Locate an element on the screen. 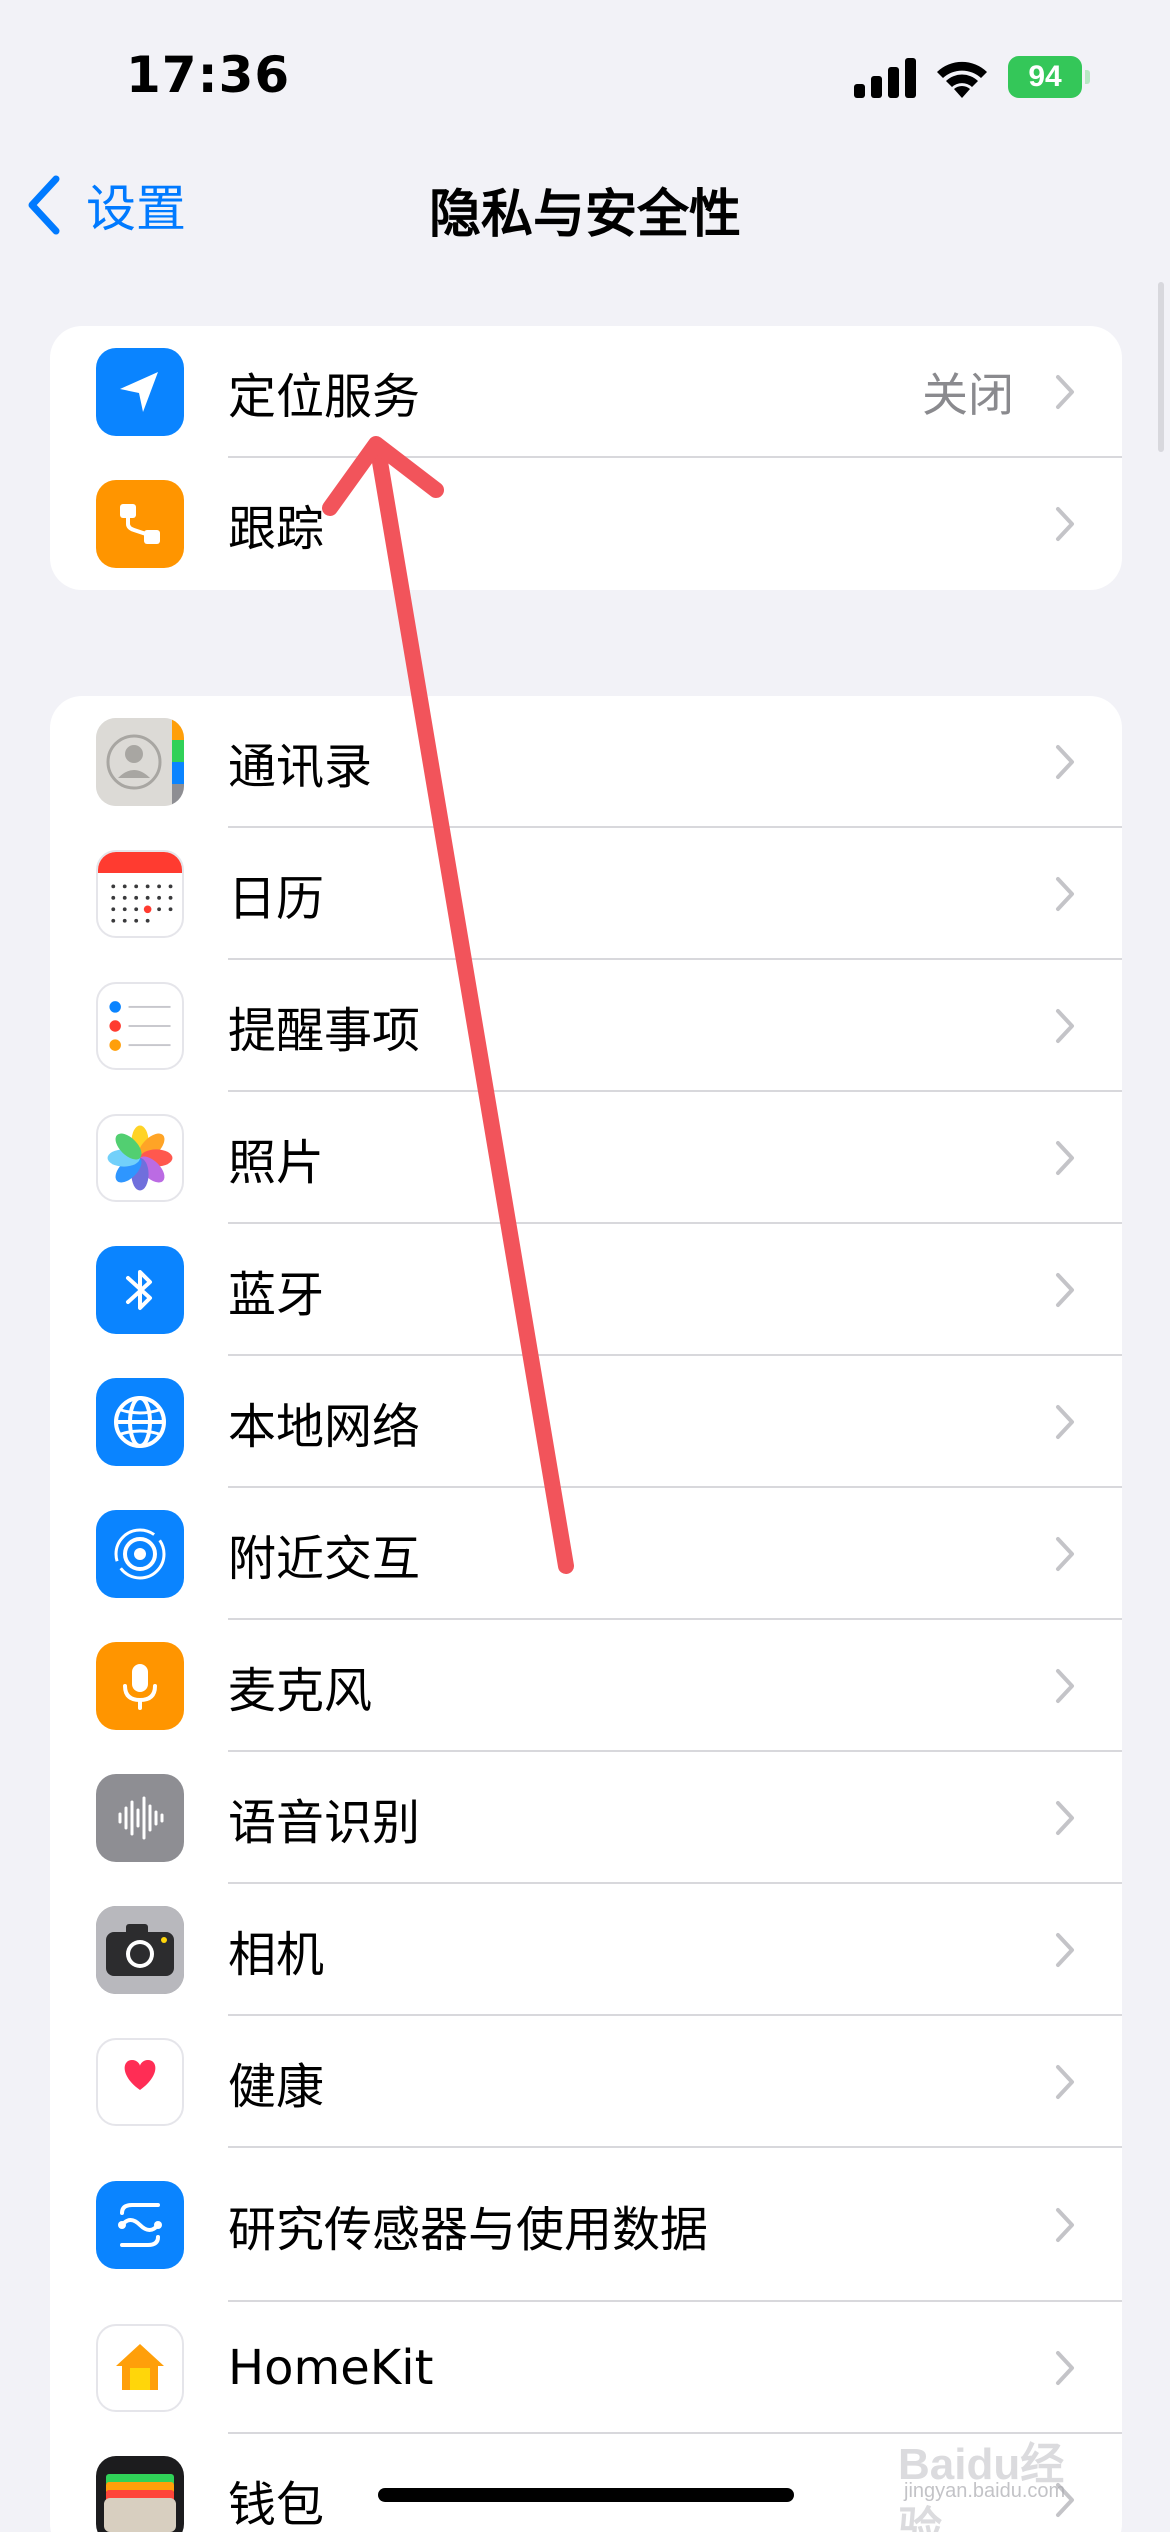 The width and height of the screenshot is (1170, 2532). row-label: 语音识别 is located at coordinates (324, 1823).